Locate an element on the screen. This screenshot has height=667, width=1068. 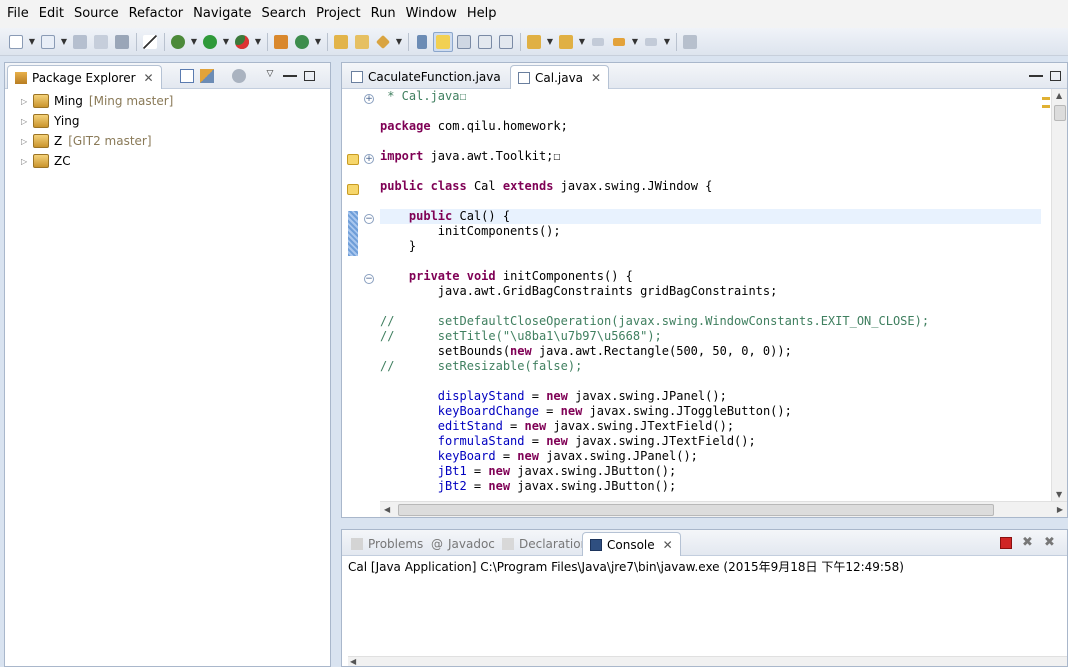
code-line: } is located at coordinates (710, 246).